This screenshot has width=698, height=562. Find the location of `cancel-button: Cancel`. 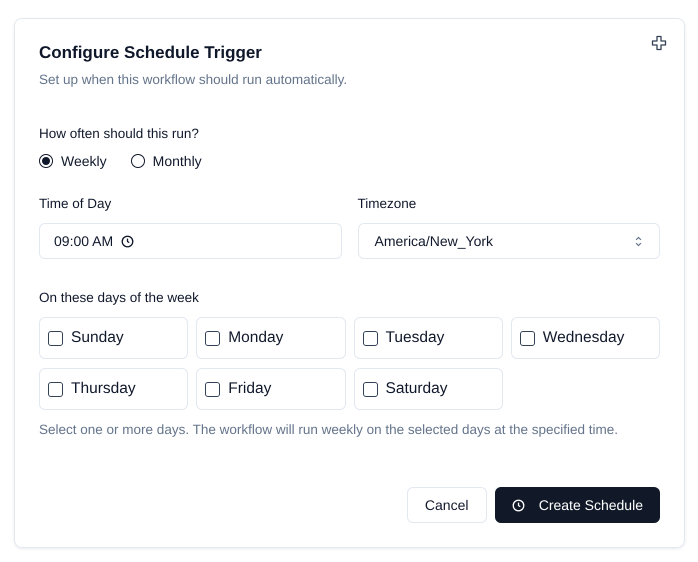

cancel-button: Cancel is located at coordinates (446, 505).